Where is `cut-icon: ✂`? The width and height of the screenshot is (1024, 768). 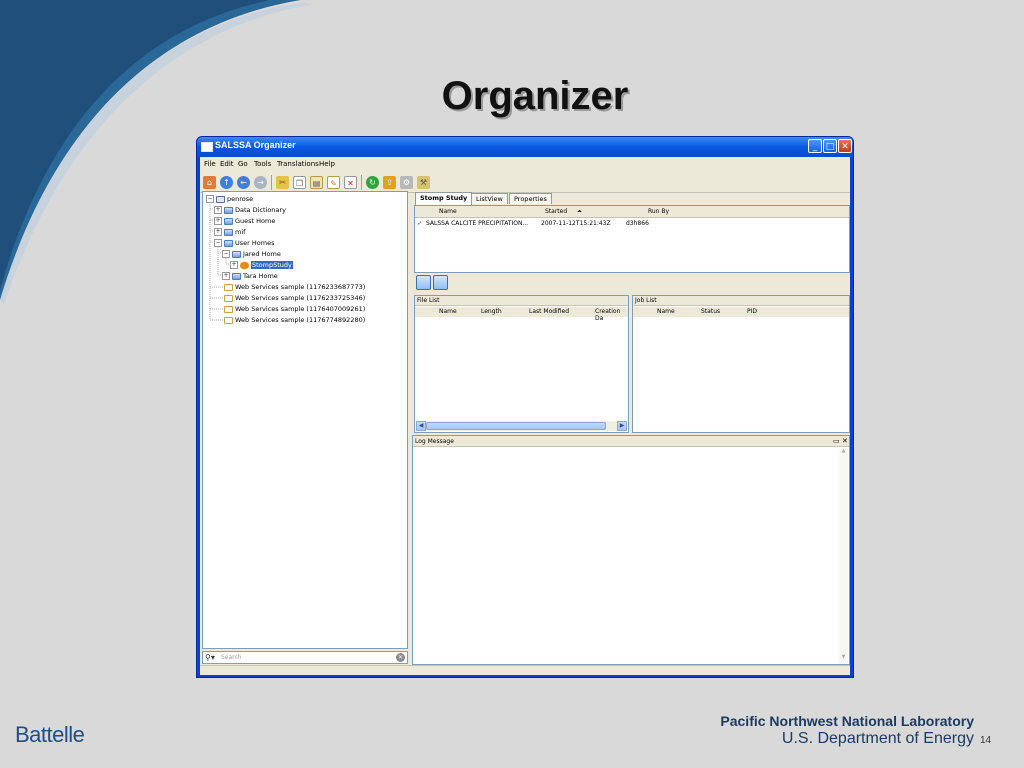 cut-icon: ✂ is located at coordinates (282, 182).